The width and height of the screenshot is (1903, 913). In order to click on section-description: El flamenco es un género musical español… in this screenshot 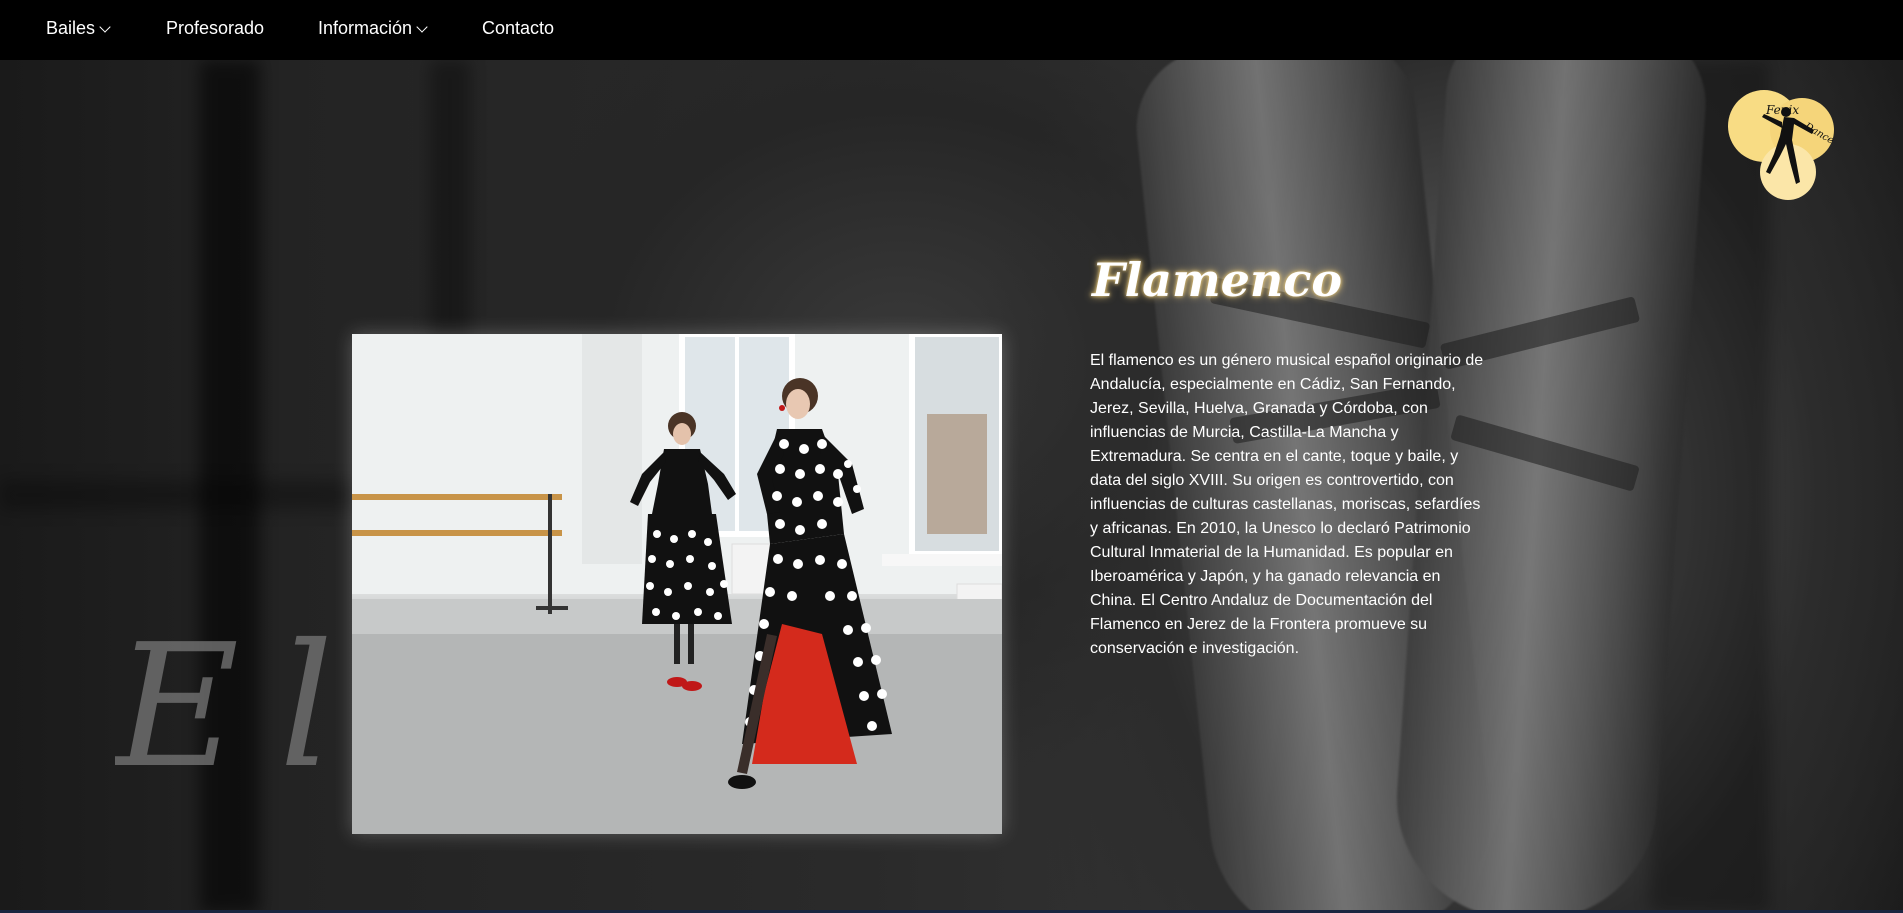, I will do `click(1287, 504)`.